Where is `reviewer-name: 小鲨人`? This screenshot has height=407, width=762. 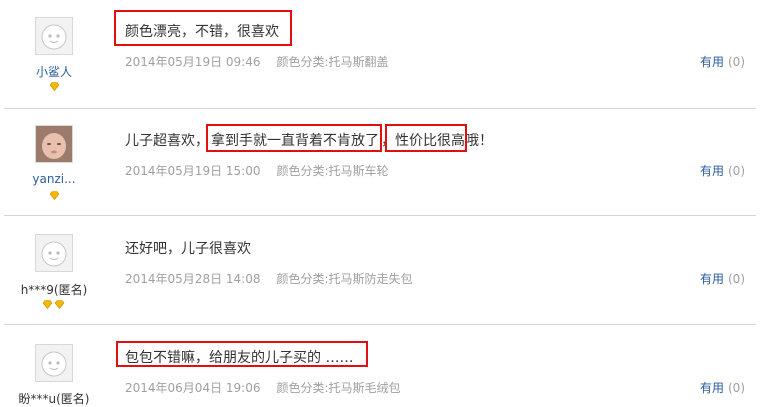 reviewer-name: 小鲨人 is located at coordinates (54, 71).